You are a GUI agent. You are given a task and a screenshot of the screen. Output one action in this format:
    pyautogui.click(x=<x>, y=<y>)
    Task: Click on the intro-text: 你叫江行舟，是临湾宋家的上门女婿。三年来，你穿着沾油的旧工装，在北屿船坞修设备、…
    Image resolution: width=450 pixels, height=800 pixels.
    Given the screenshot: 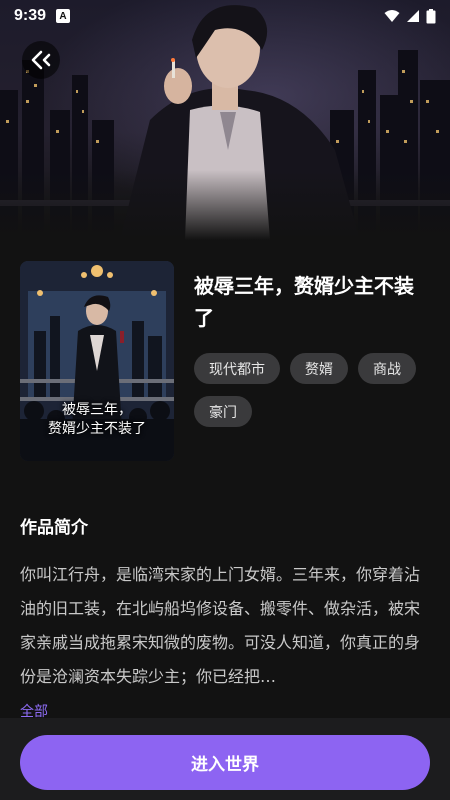 What is the action you would take?
    pyautogui.click(x=220, y=625)
    